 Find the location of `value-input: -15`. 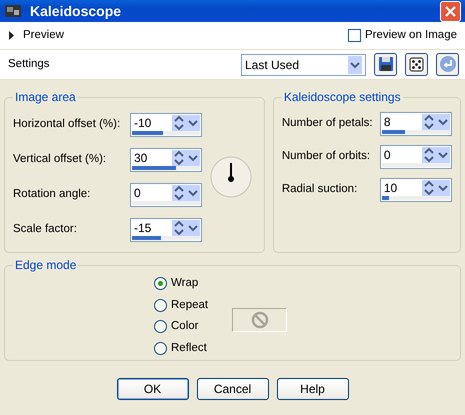

value-input: -15 is located at coordinates (152, 228).